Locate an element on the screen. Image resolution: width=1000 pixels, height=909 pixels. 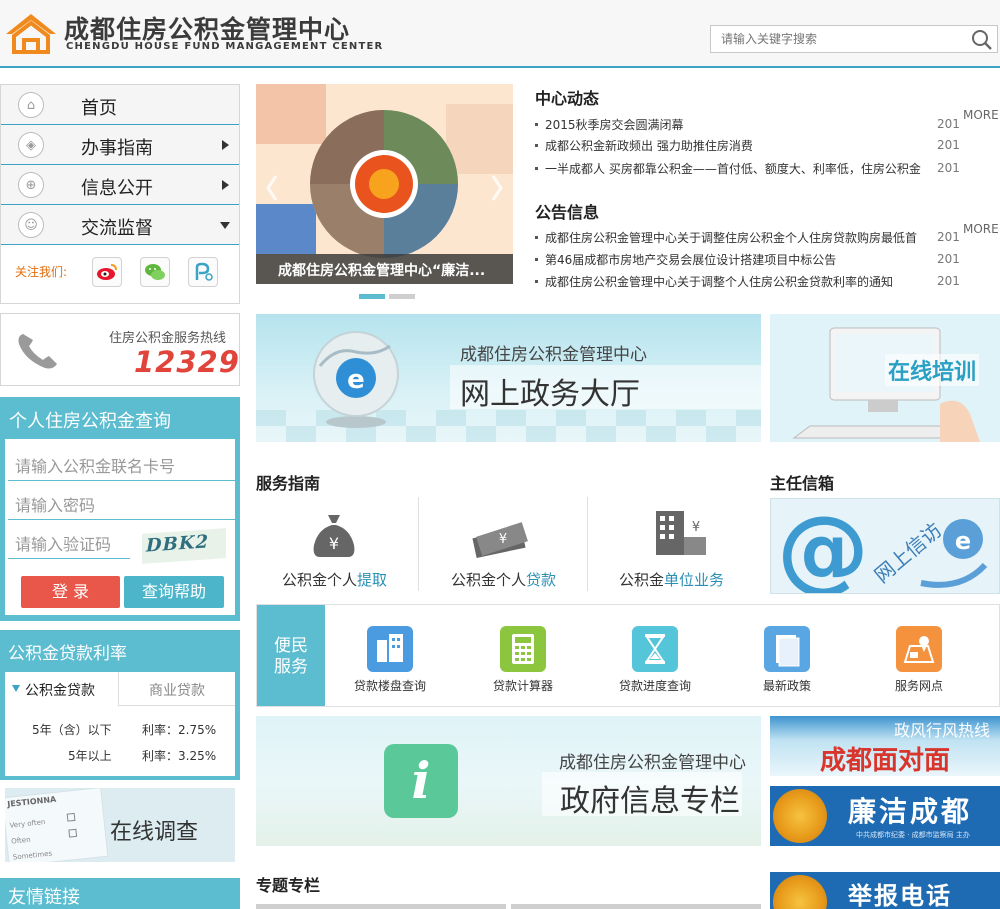
special-topics-title: 专题专栏 is located at coordinates (288, 885).